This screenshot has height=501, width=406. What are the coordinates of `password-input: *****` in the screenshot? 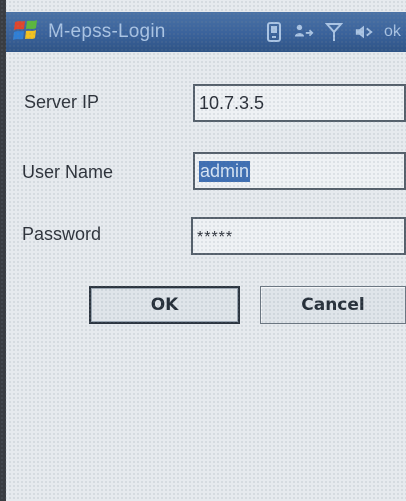 It's located at (298, 236).